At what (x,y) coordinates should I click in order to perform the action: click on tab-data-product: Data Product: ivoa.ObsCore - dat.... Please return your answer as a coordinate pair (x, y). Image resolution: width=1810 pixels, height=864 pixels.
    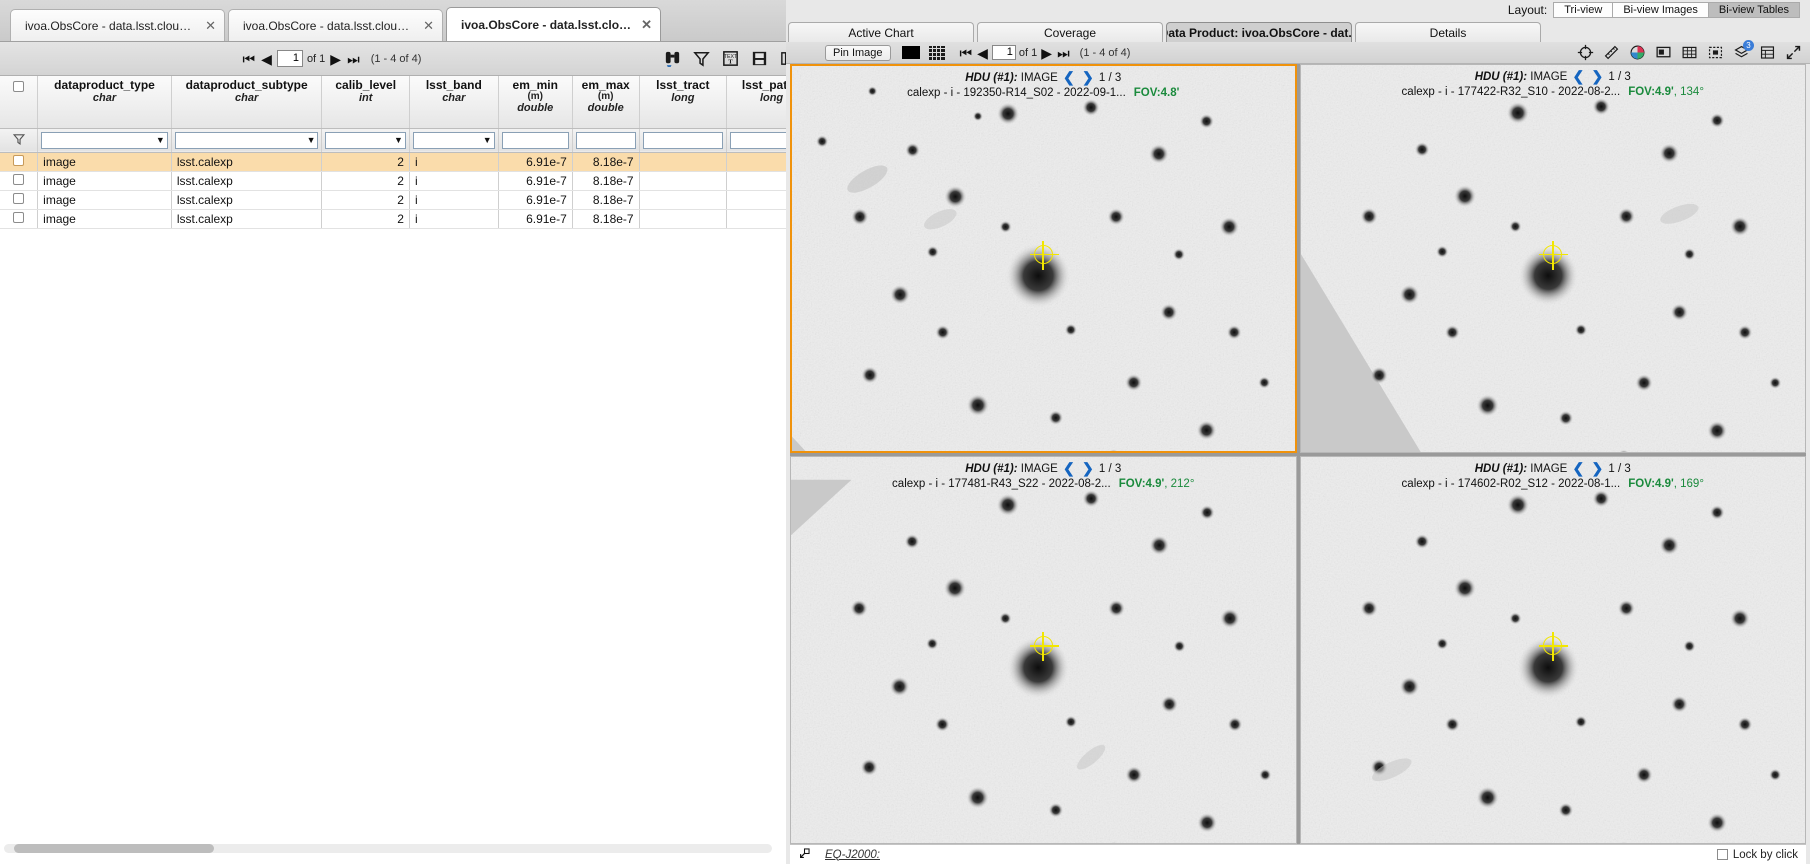
    Looking at the image, I should click on (1259, 32).